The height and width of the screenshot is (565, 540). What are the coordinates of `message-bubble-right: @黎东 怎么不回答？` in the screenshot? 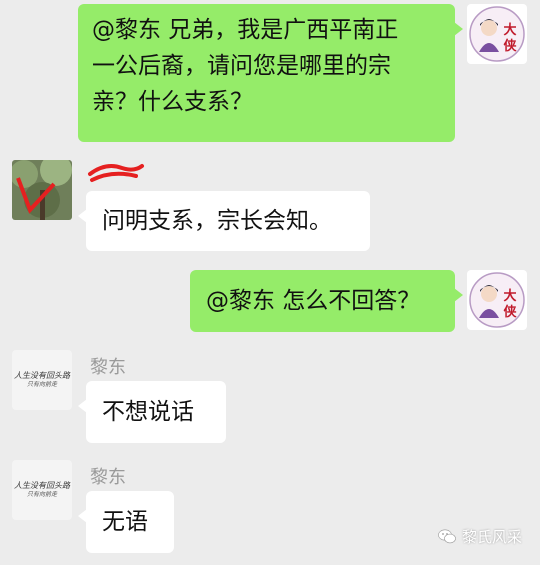 It's located at (326, 301).